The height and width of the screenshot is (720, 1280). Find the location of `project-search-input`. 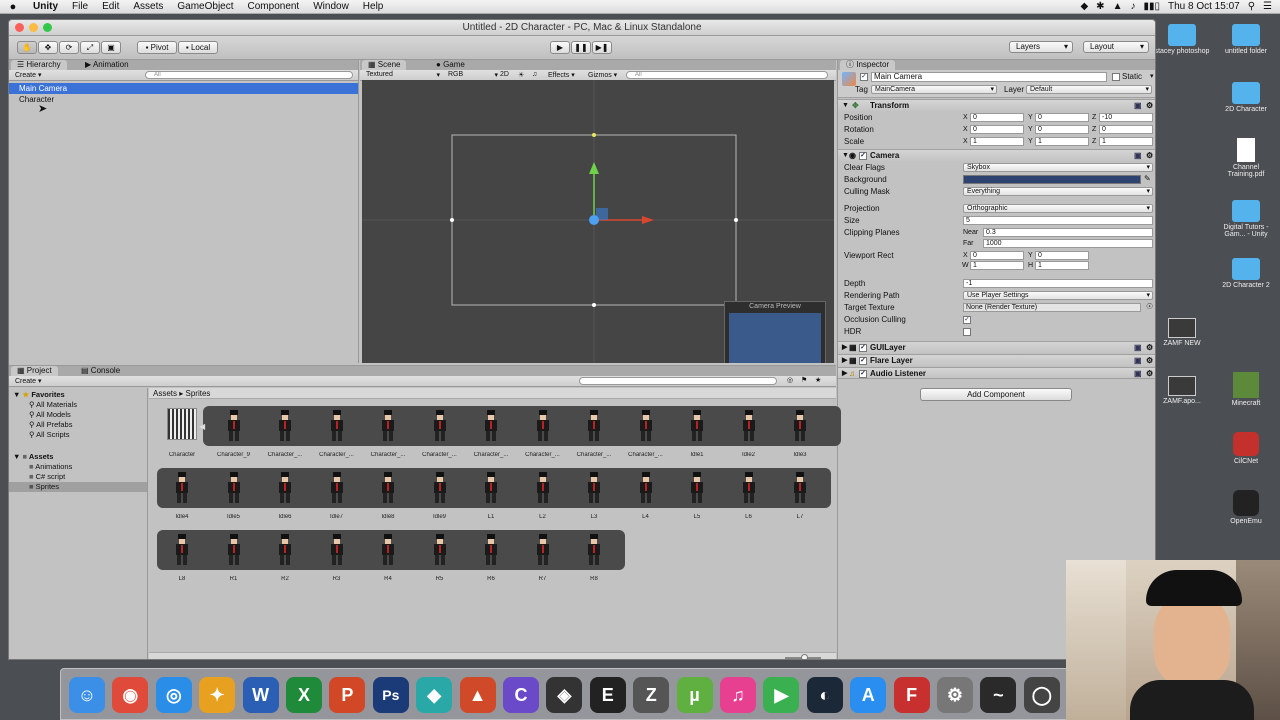

project-search-input is located at coordinates (678, 381).